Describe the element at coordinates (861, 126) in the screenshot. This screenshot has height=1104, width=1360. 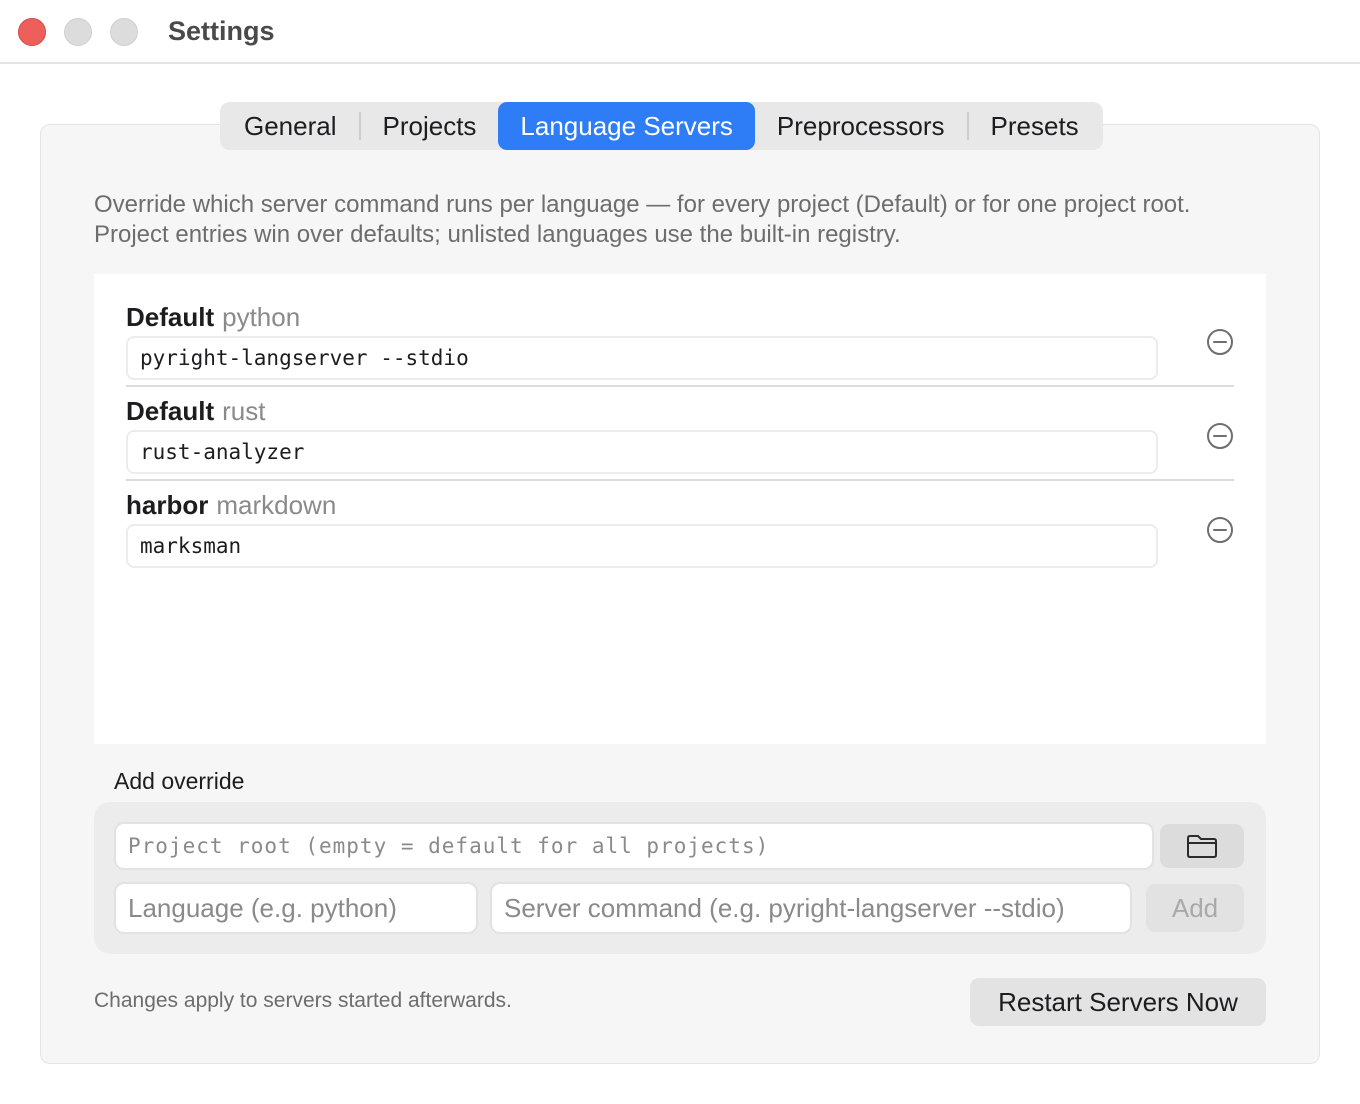
I see `tab-preprocessors: Preprocessors` at that location.